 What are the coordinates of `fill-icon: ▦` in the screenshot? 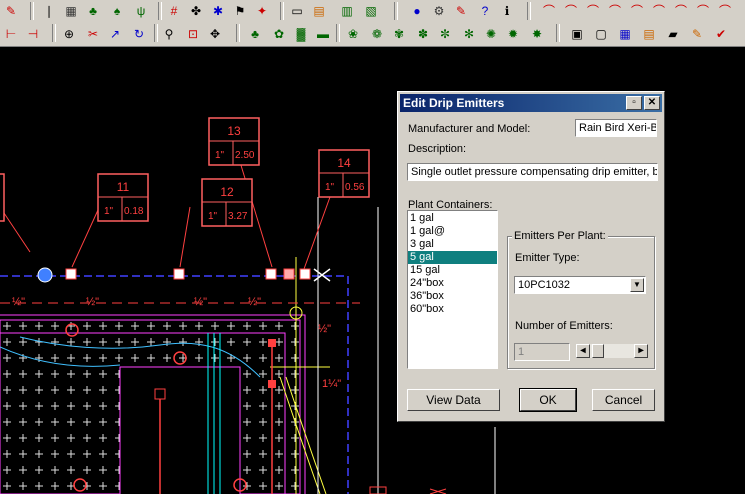 It's located at (71, 11).